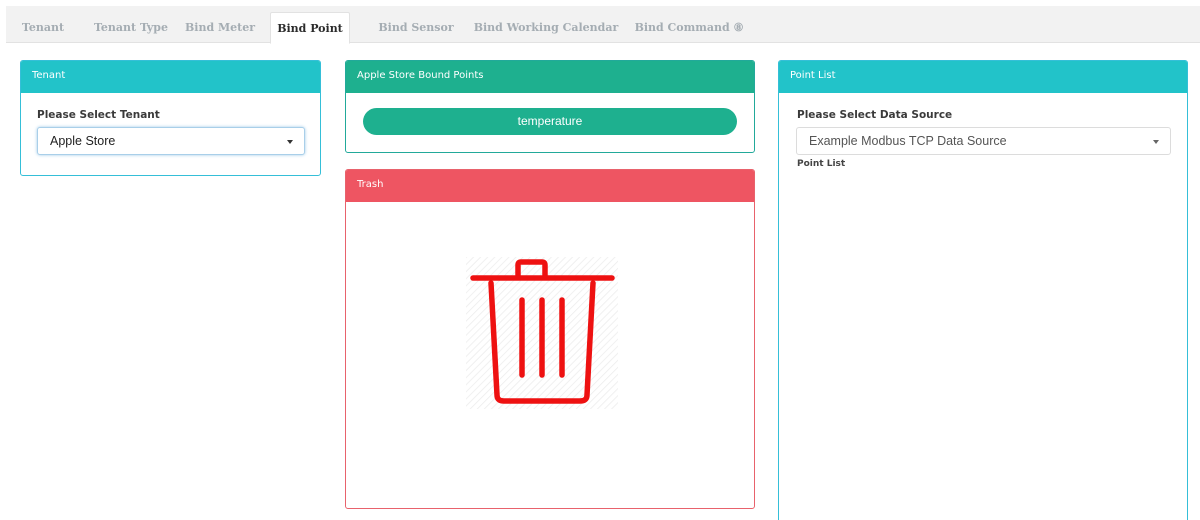 The image size is (1200, 520). I want to click on tab-bind-point: Bind Point, so click(310, 28).